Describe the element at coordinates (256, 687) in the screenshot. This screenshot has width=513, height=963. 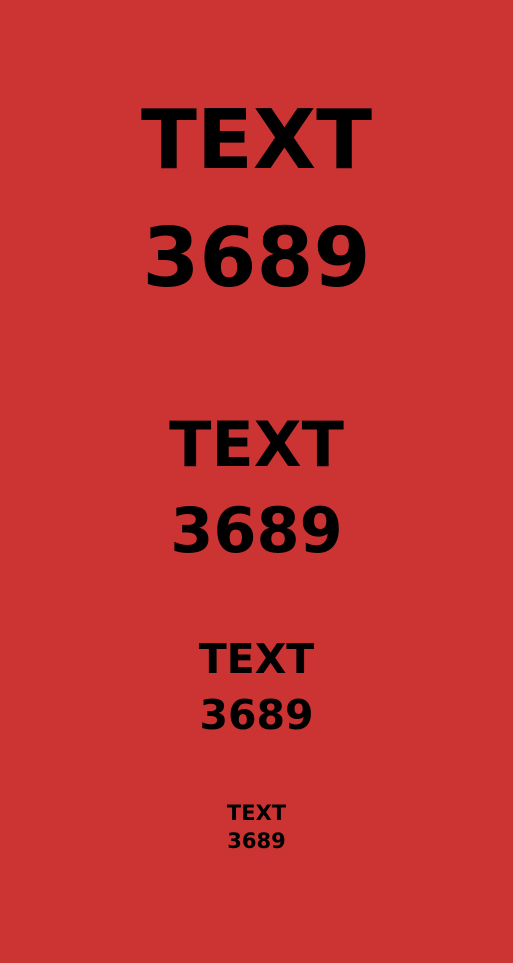
I see `text-group-medium: TEXT 3689` at that location.